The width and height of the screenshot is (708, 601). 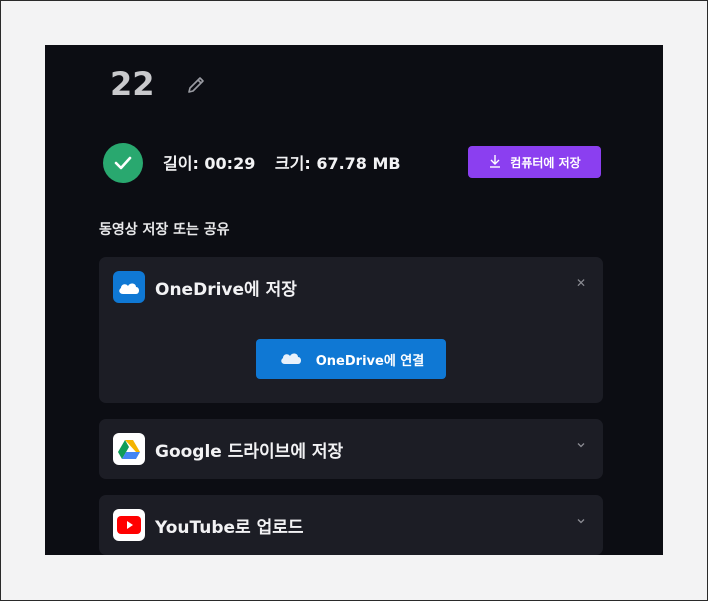 What do you see at coordinates (229, 527) in the screenshot?
I see `youtube-card-title: YouTube로 업로드` at bounding box center [229, 527].